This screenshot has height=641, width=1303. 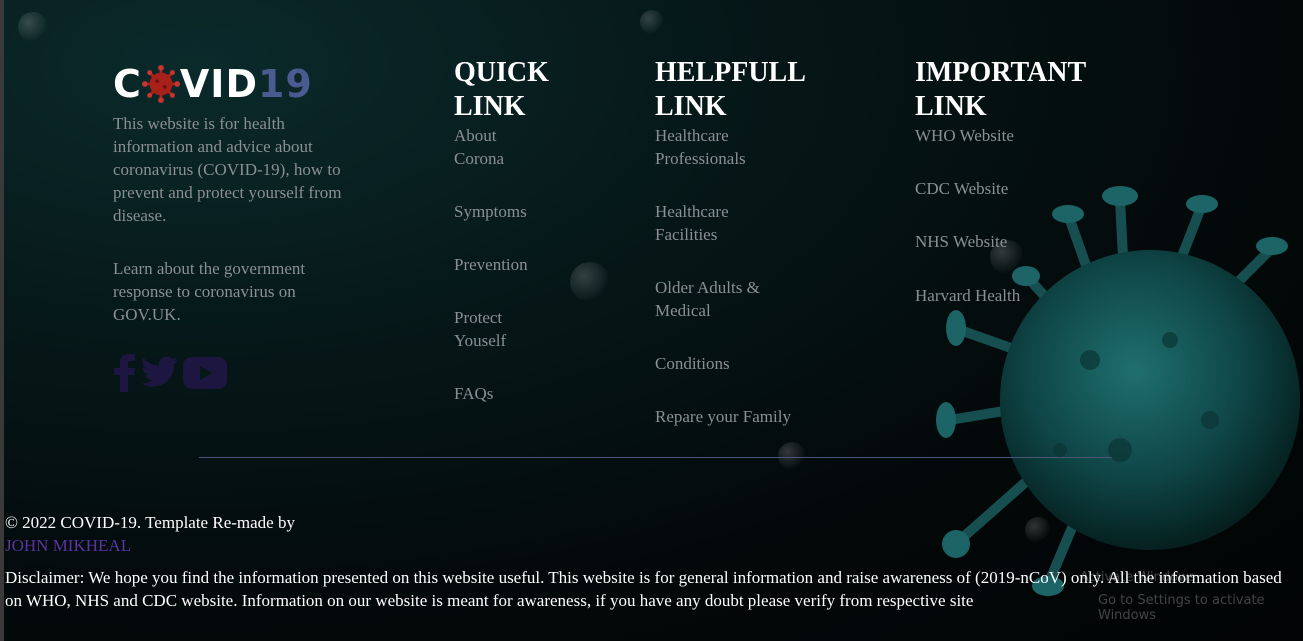 What do you see at coordinates (490, 211) in the screenshot?
I see `quick-link-symptoms: Symptoms` at bounding box center [490, 211].